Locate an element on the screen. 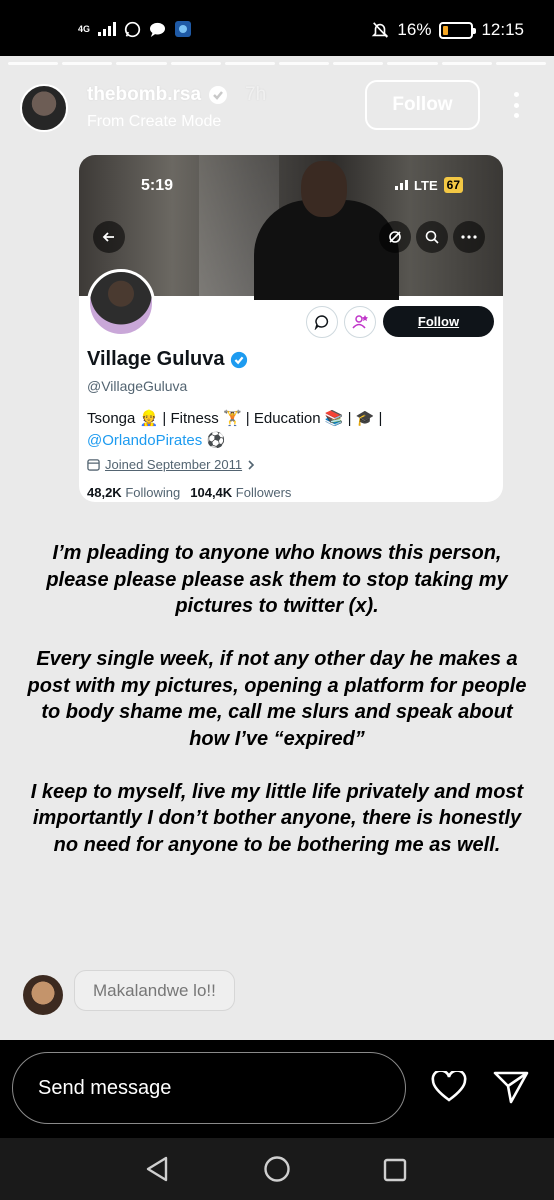 Image resolution: width=554 pixels, height=1200 pixels. more-options-icon is located at coordinates (516, 105).